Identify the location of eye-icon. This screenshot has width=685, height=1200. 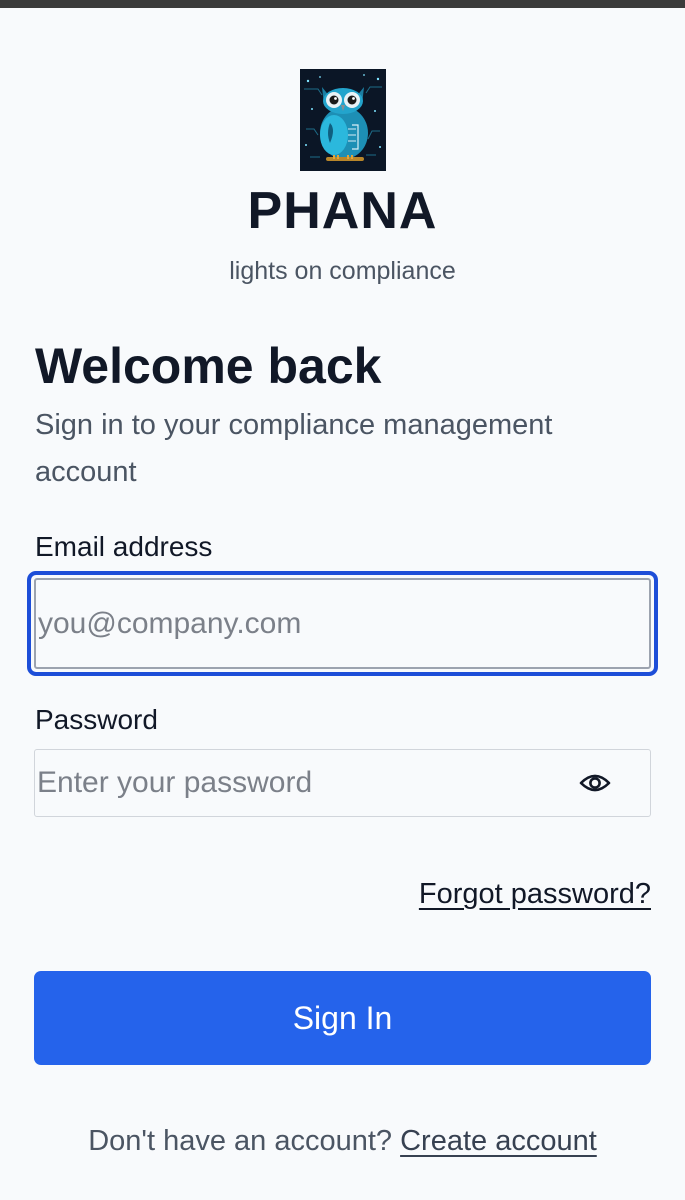
(595, 783).